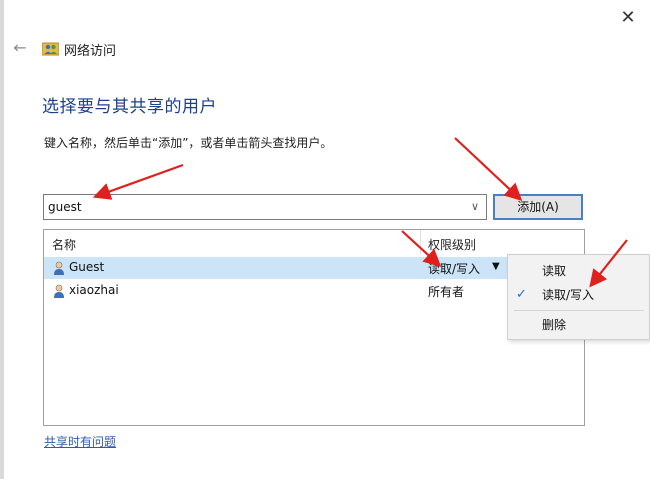 This screenshot has width=650, height=479. What do you see at coordinates (554, 271) in the screenshot?
I see `menu-item-label: 读取` at bounding box center [554, 271].